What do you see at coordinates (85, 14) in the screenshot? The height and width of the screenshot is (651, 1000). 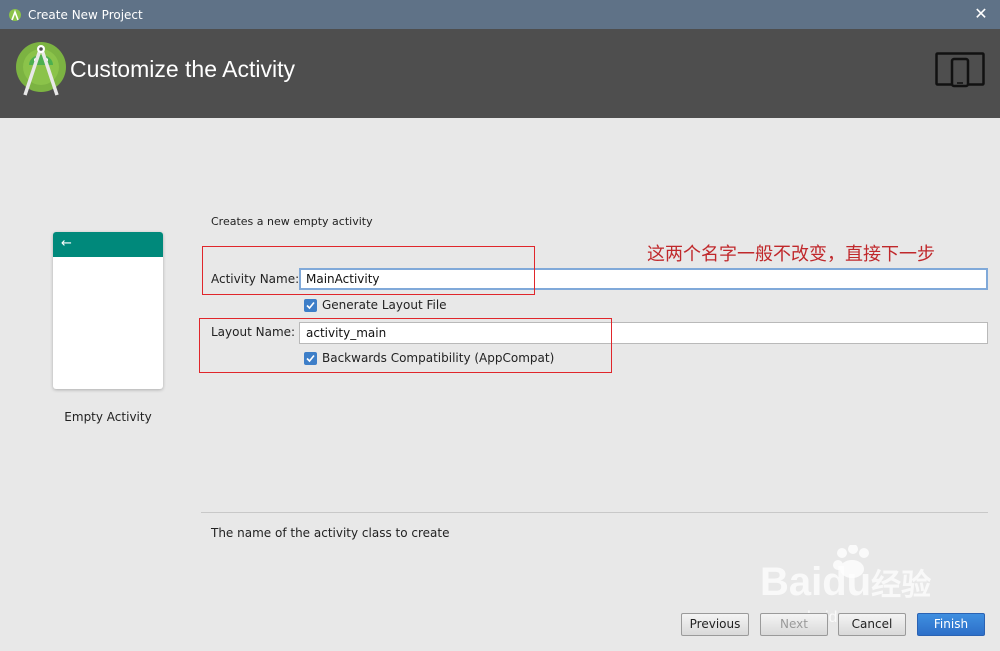 I see `window-title: Create New Project` at bounding box center [85, 14].